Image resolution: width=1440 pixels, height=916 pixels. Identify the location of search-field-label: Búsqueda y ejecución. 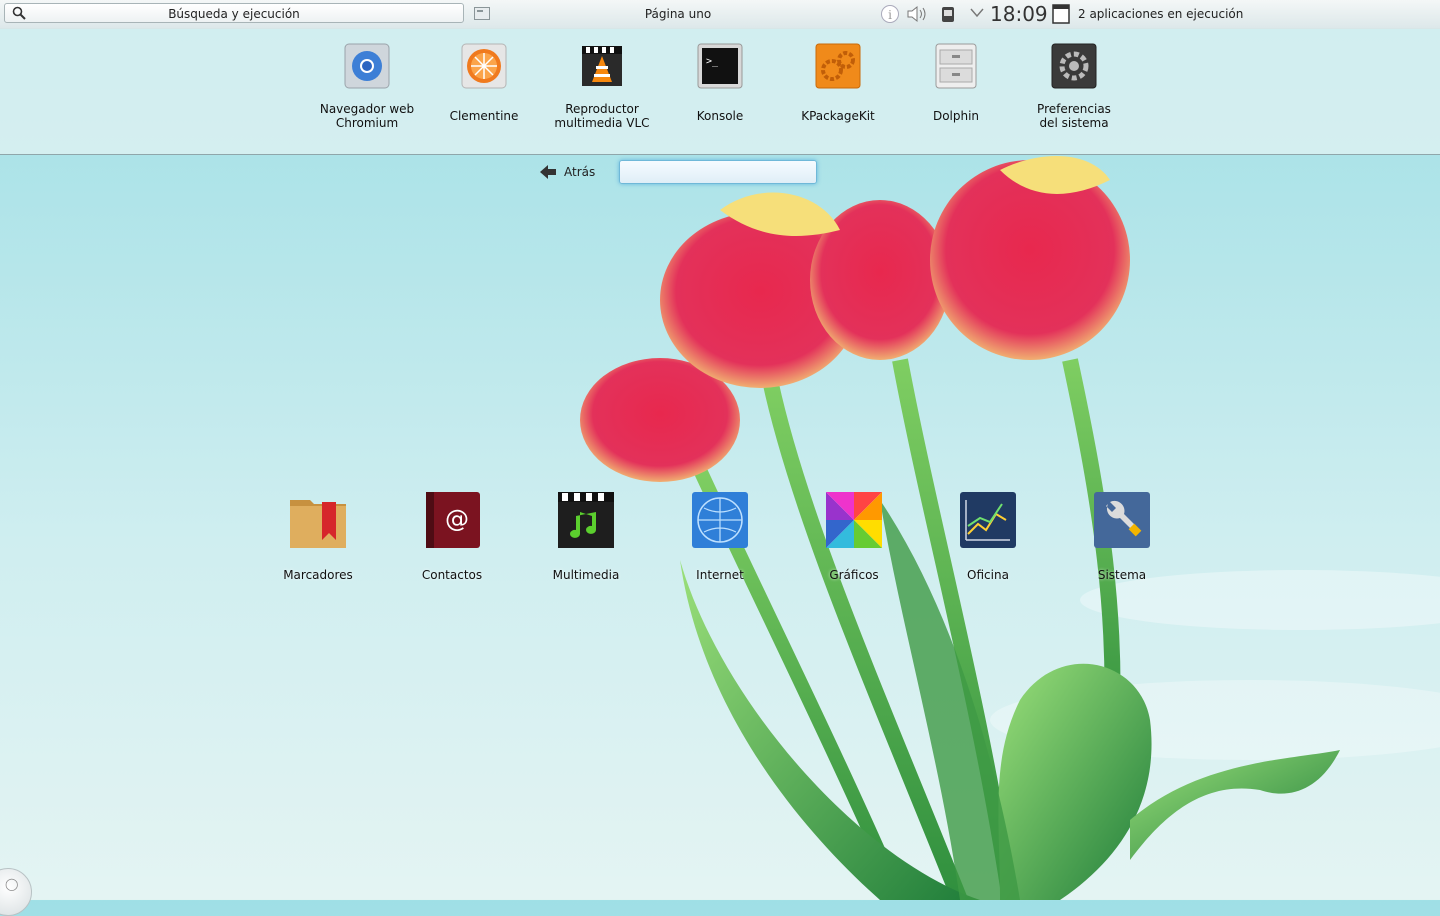
(234, 14).